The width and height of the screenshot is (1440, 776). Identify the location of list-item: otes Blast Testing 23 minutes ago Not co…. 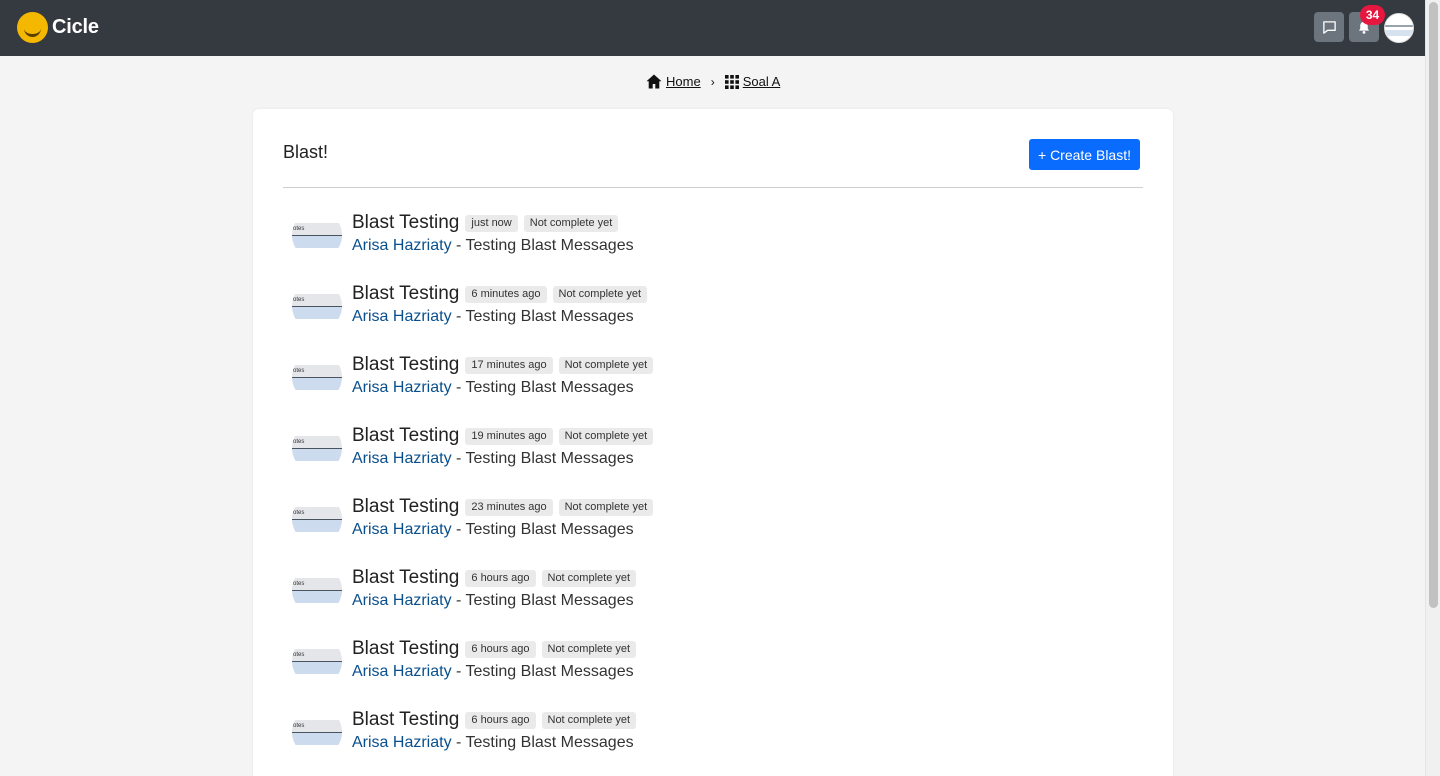
(642, 519).